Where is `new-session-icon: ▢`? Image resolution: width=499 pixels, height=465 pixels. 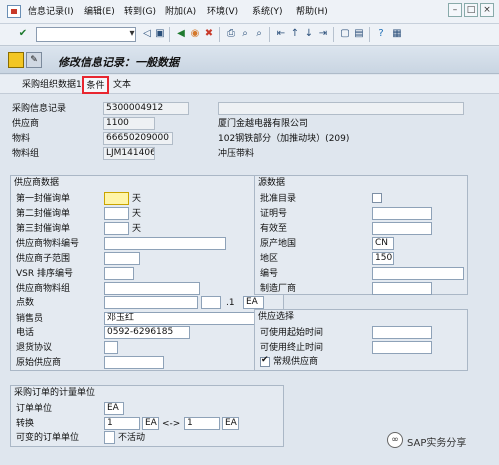
new-session-icon: ▢ is located at coordinates (345, 34).